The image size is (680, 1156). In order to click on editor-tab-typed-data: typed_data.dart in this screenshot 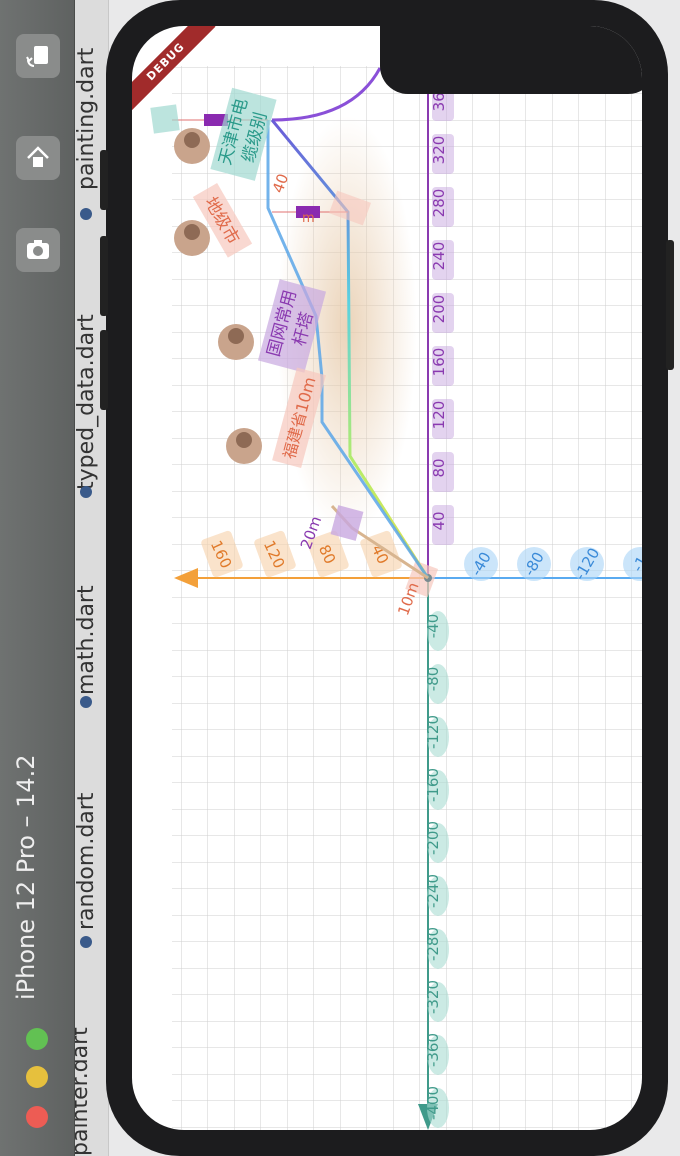, I will do `click(86, 395)`.